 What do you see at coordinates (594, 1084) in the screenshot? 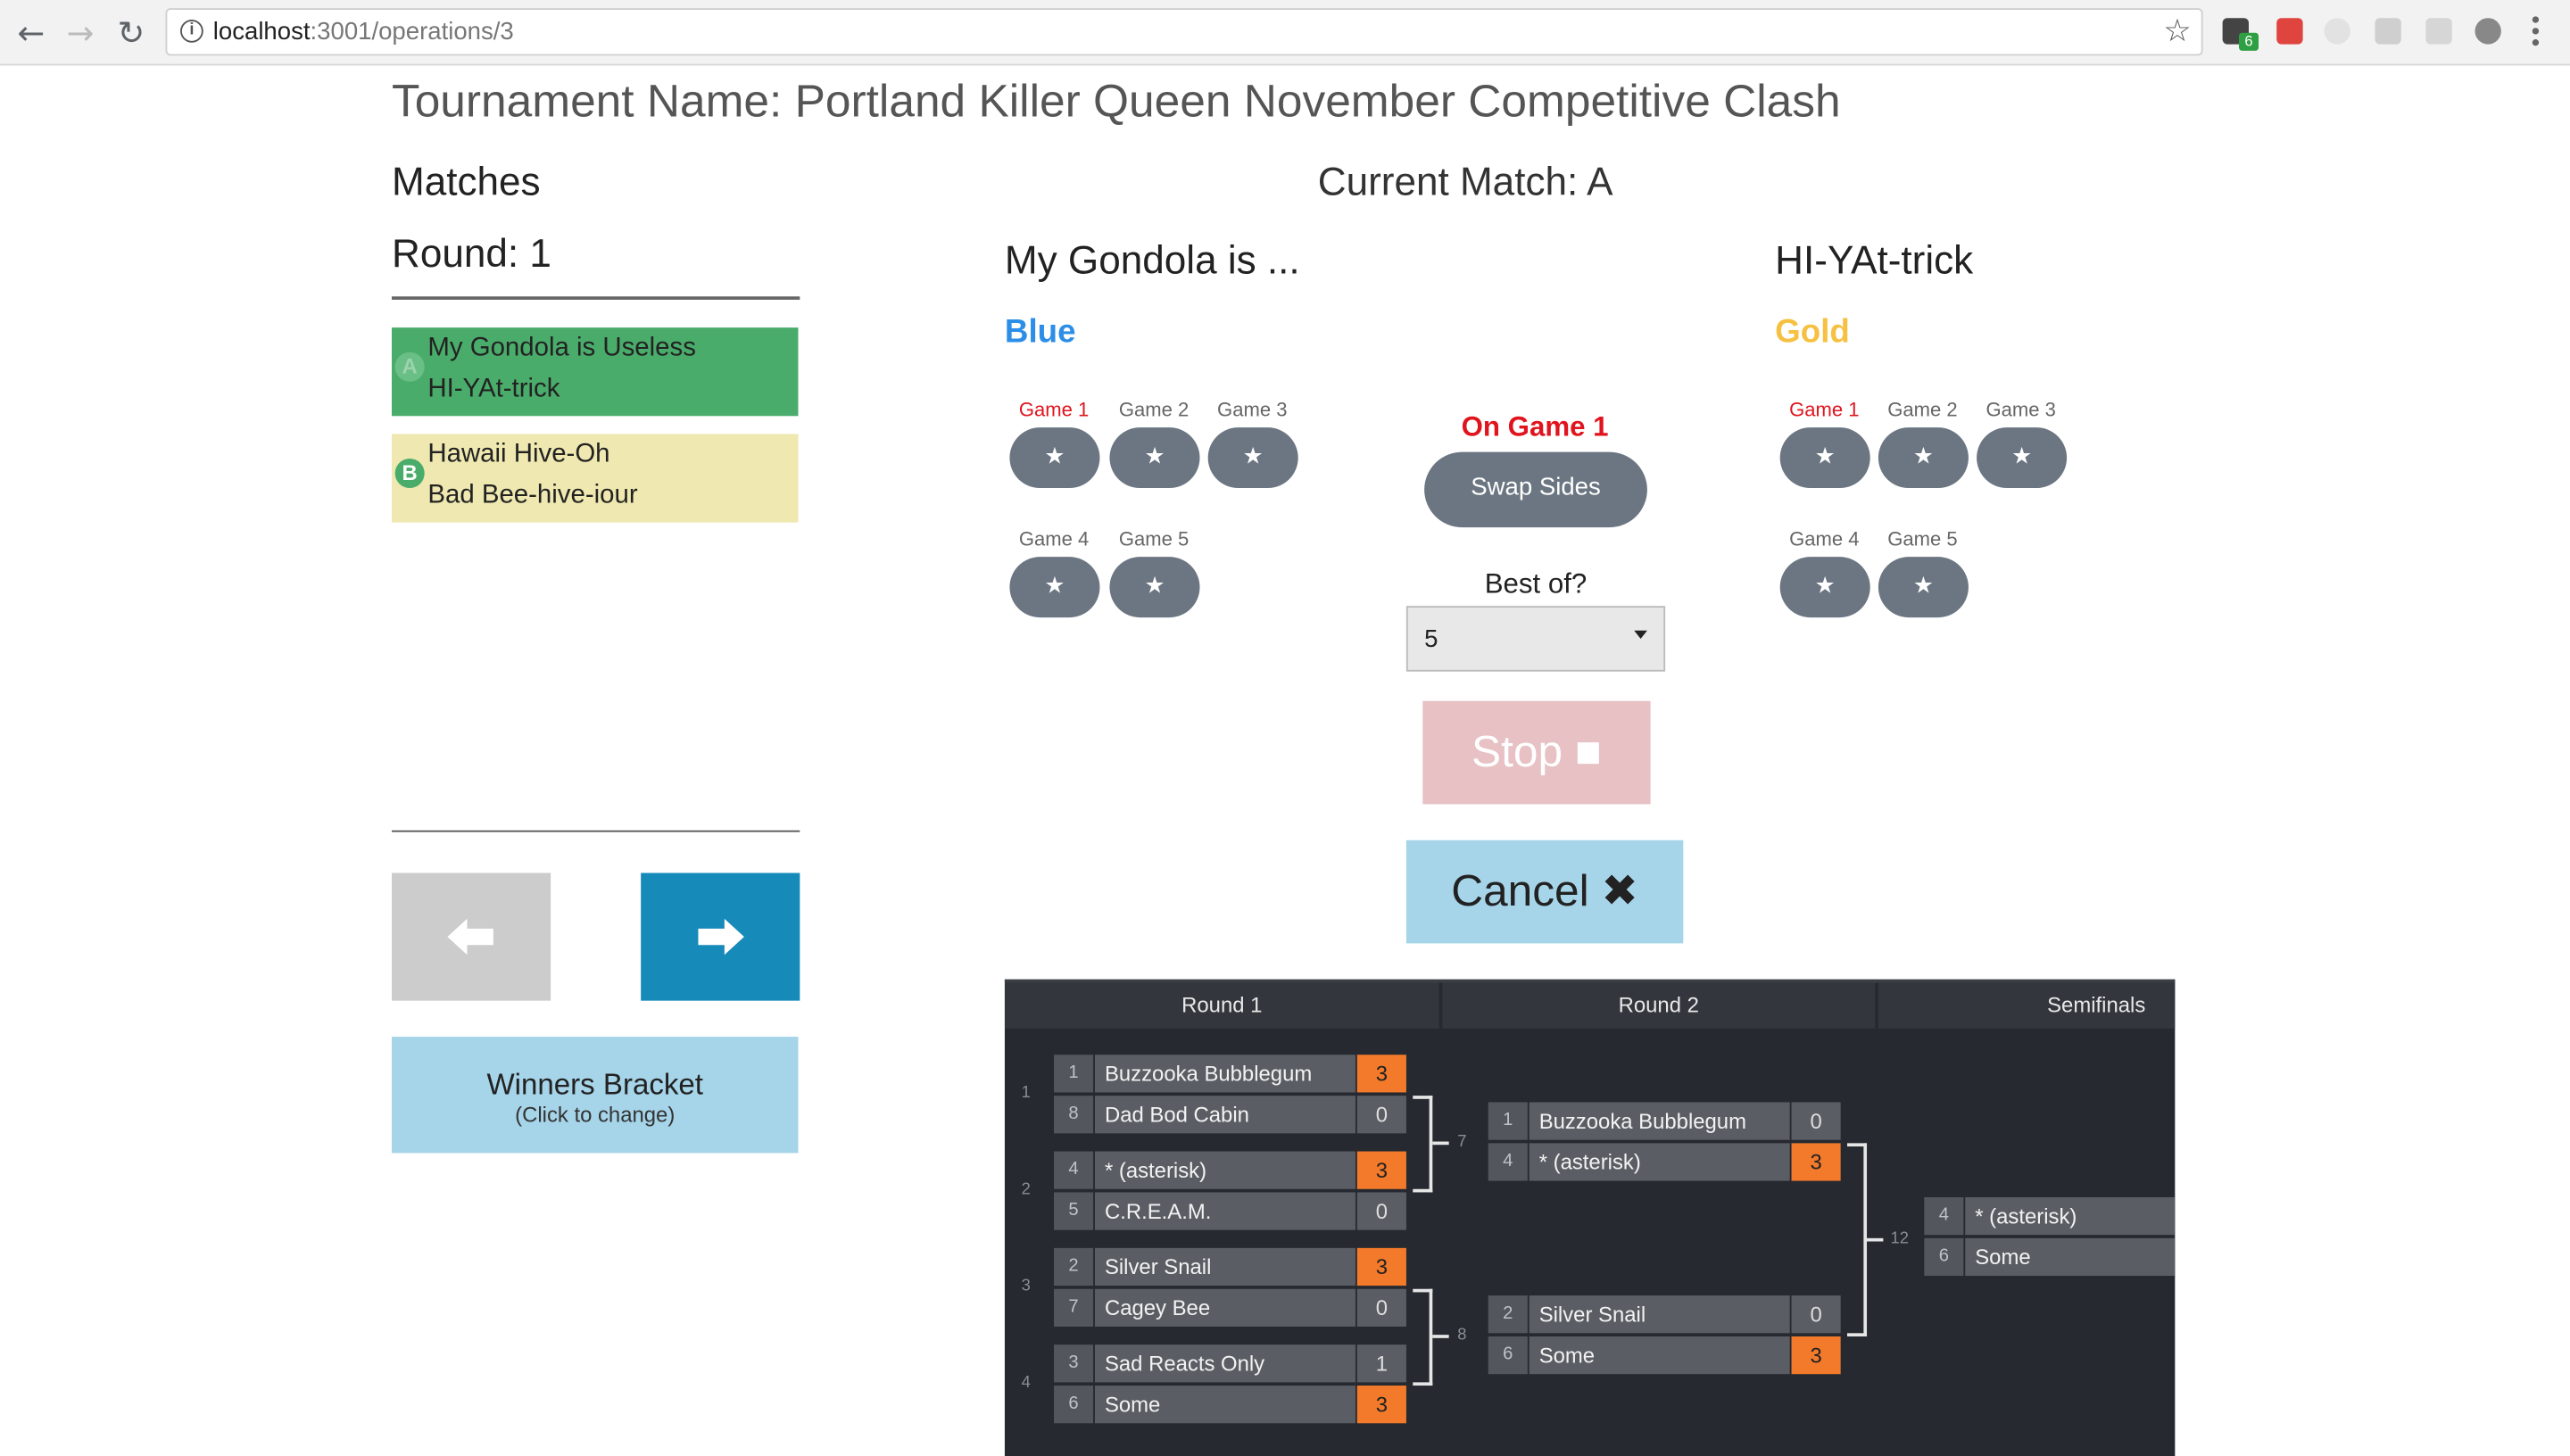
I see `bracket-button-label: Winners Bracket` at bounding box center [594, 1084].